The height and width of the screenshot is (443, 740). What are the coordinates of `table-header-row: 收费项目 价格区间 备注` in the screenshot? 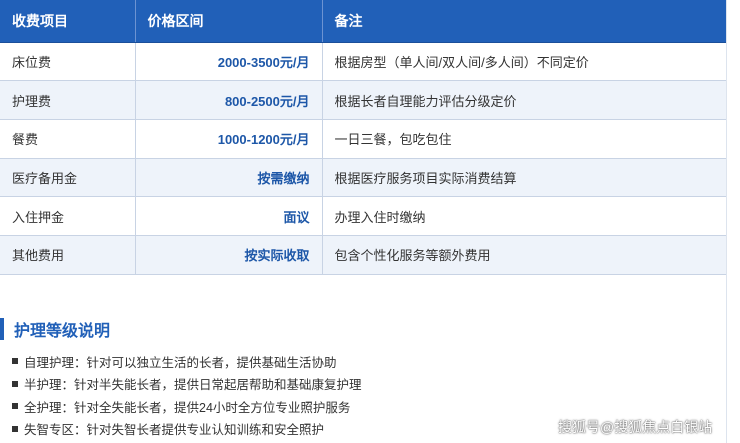 It's located at (363, 21).